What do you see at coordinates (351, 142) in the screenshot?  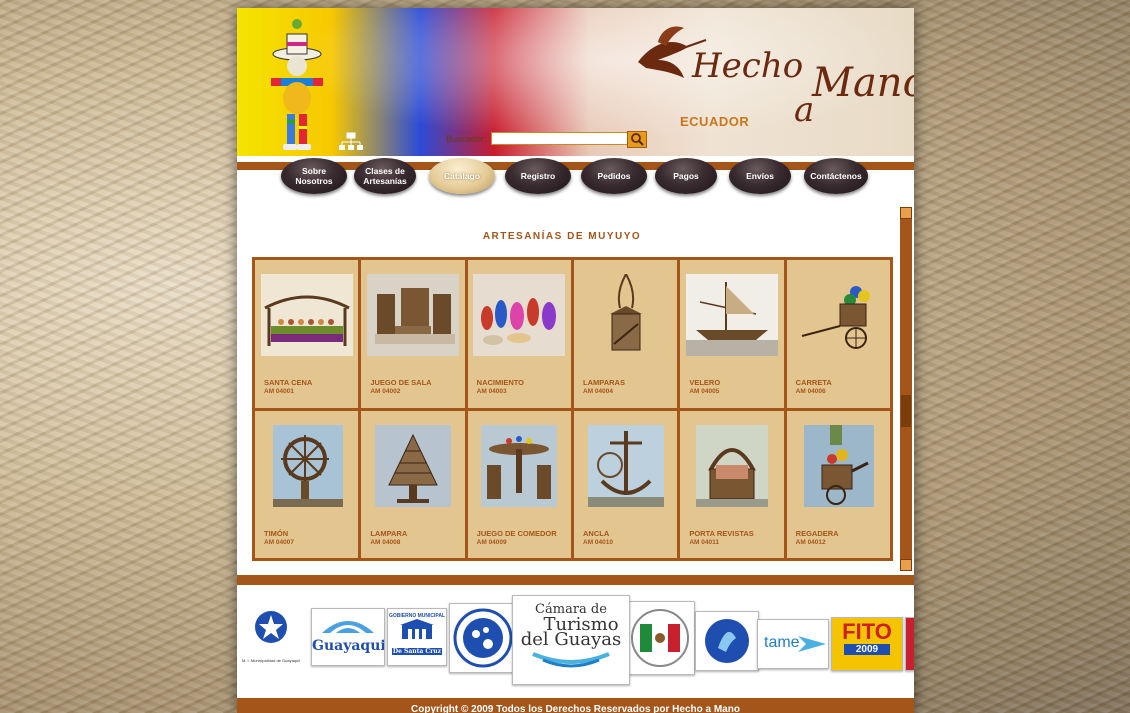 I see `sitemap-icon` at bounding box center [351, 142].